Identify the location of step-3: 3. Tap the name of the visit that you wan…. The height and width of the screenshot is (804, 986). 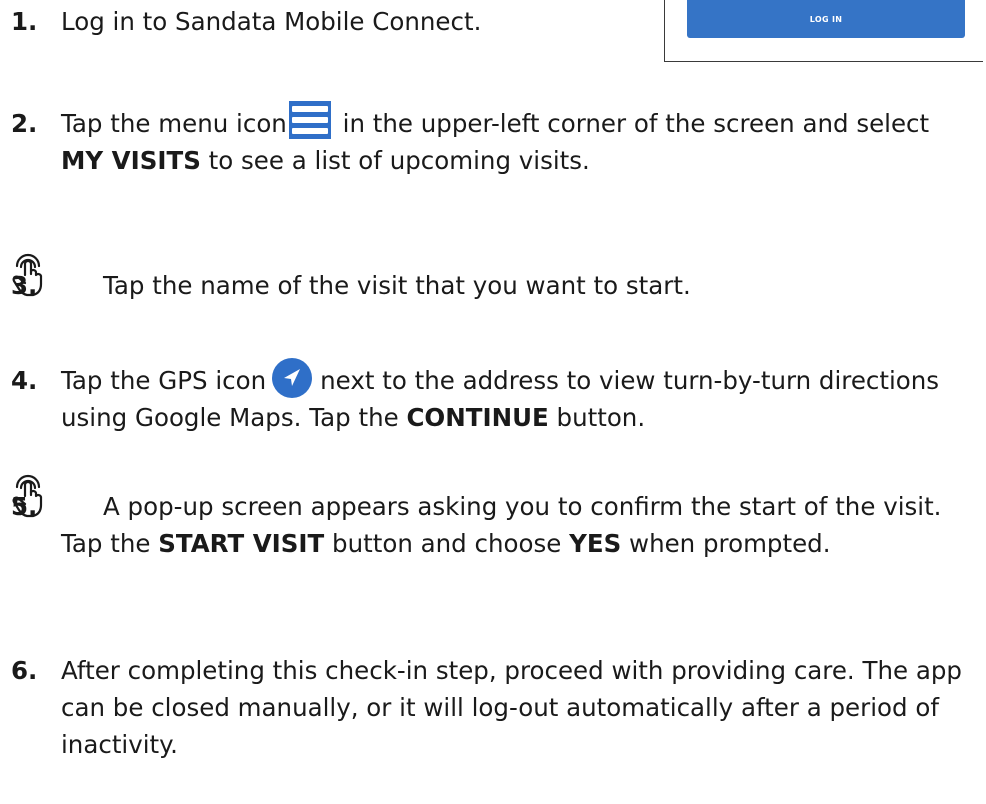
(493, 277).